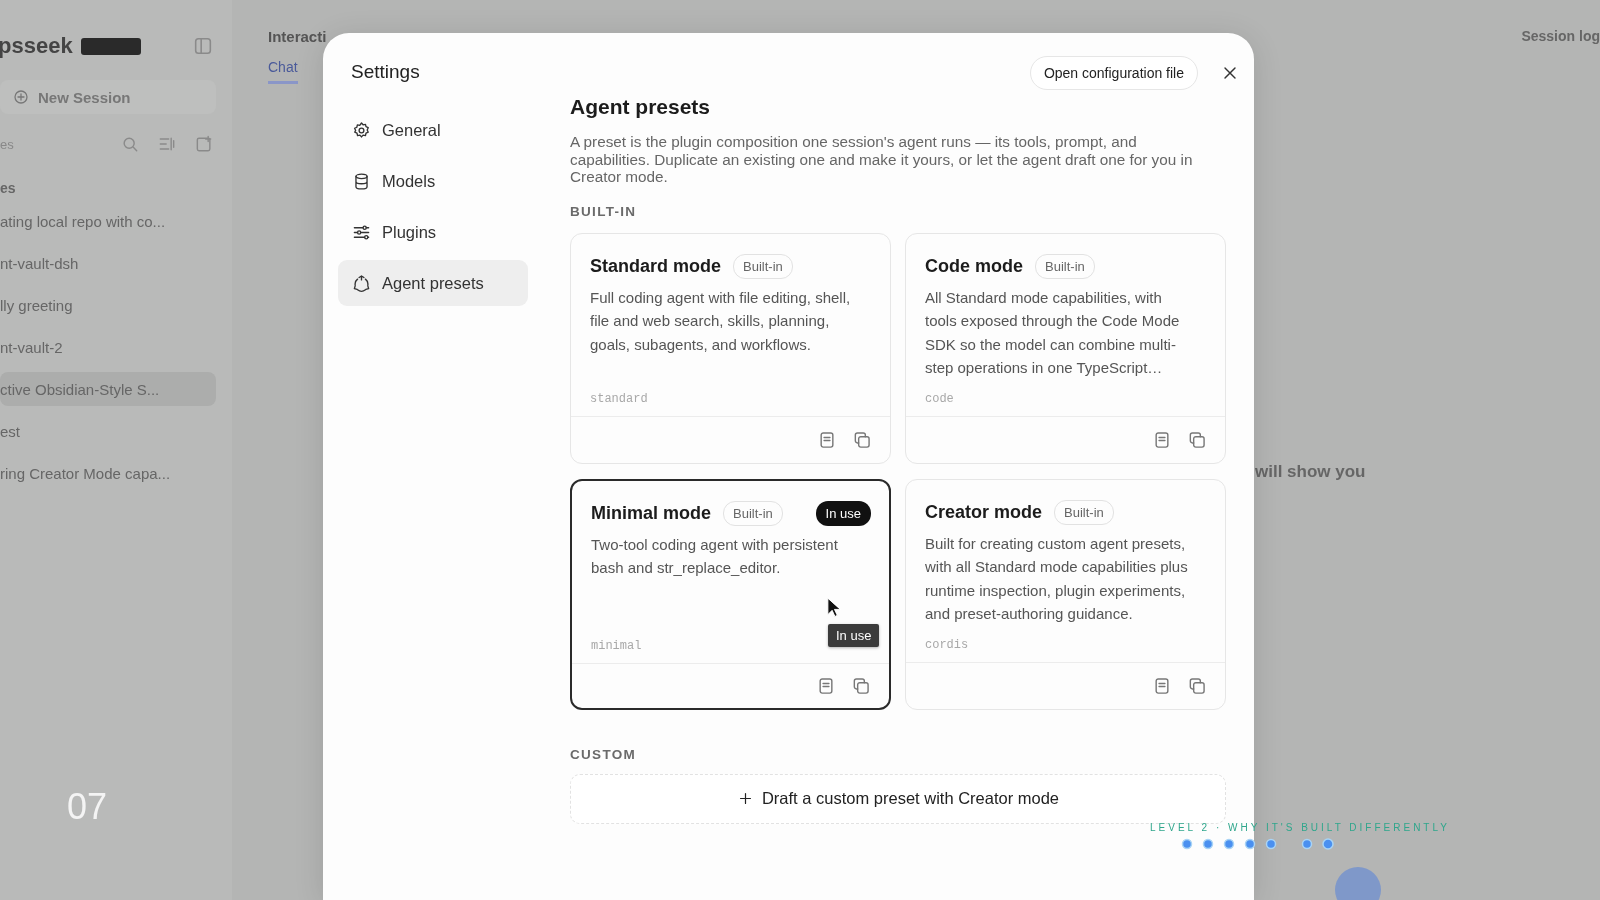 This screenshot has height=900, width=1600. Describe the element at coordinates (1113, 73) in the screenshot. I see `open-config-button: Open configuration file` at that location.